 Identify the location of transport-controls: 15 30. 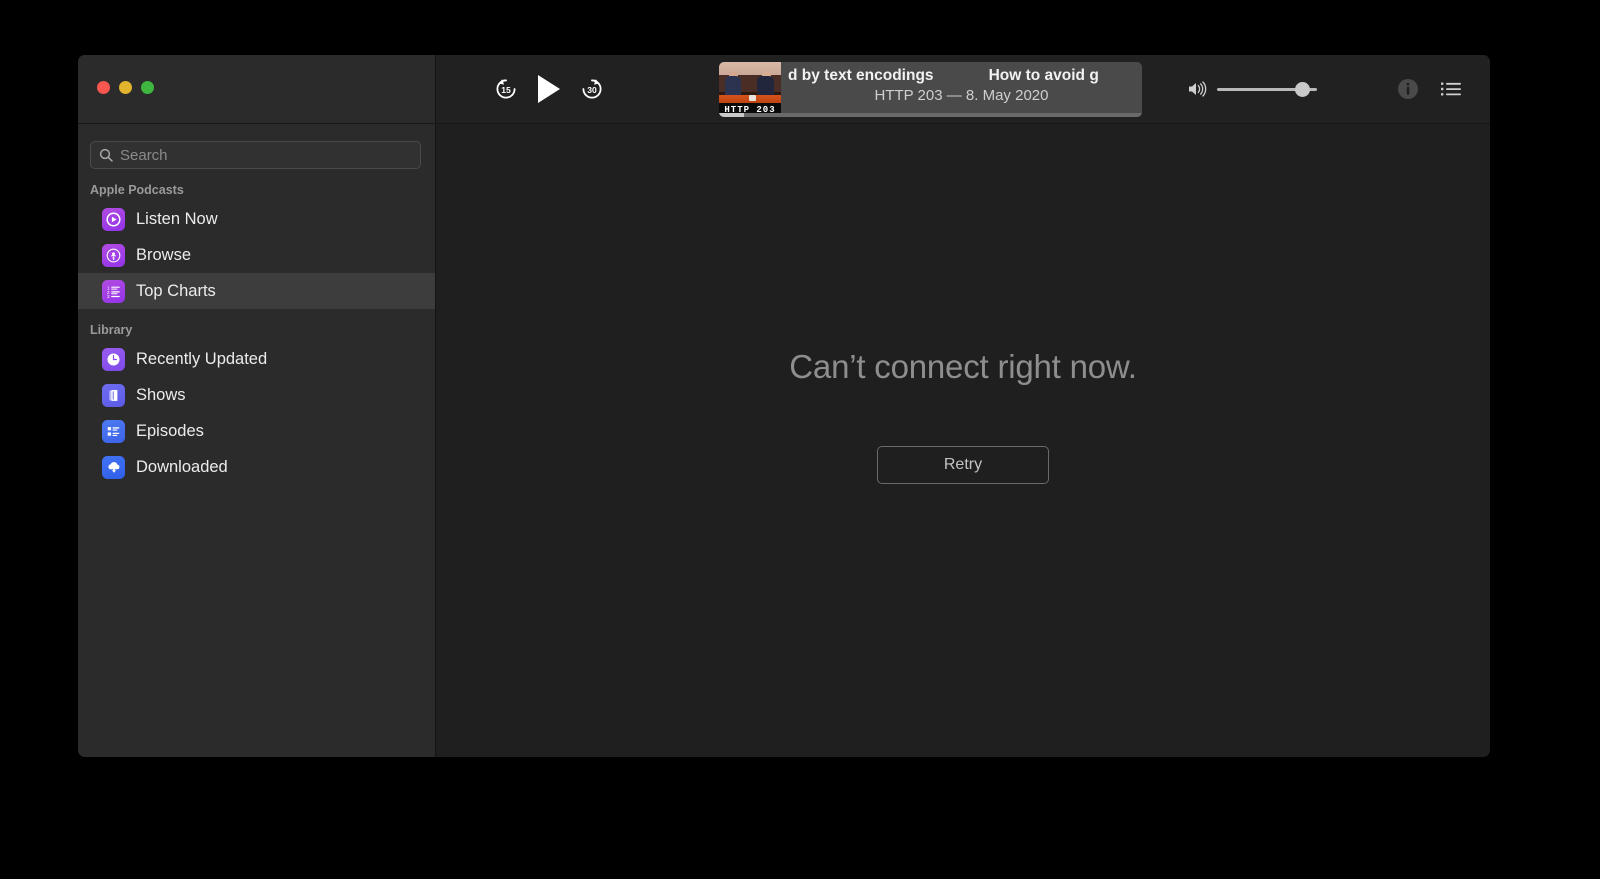
(549, 89).